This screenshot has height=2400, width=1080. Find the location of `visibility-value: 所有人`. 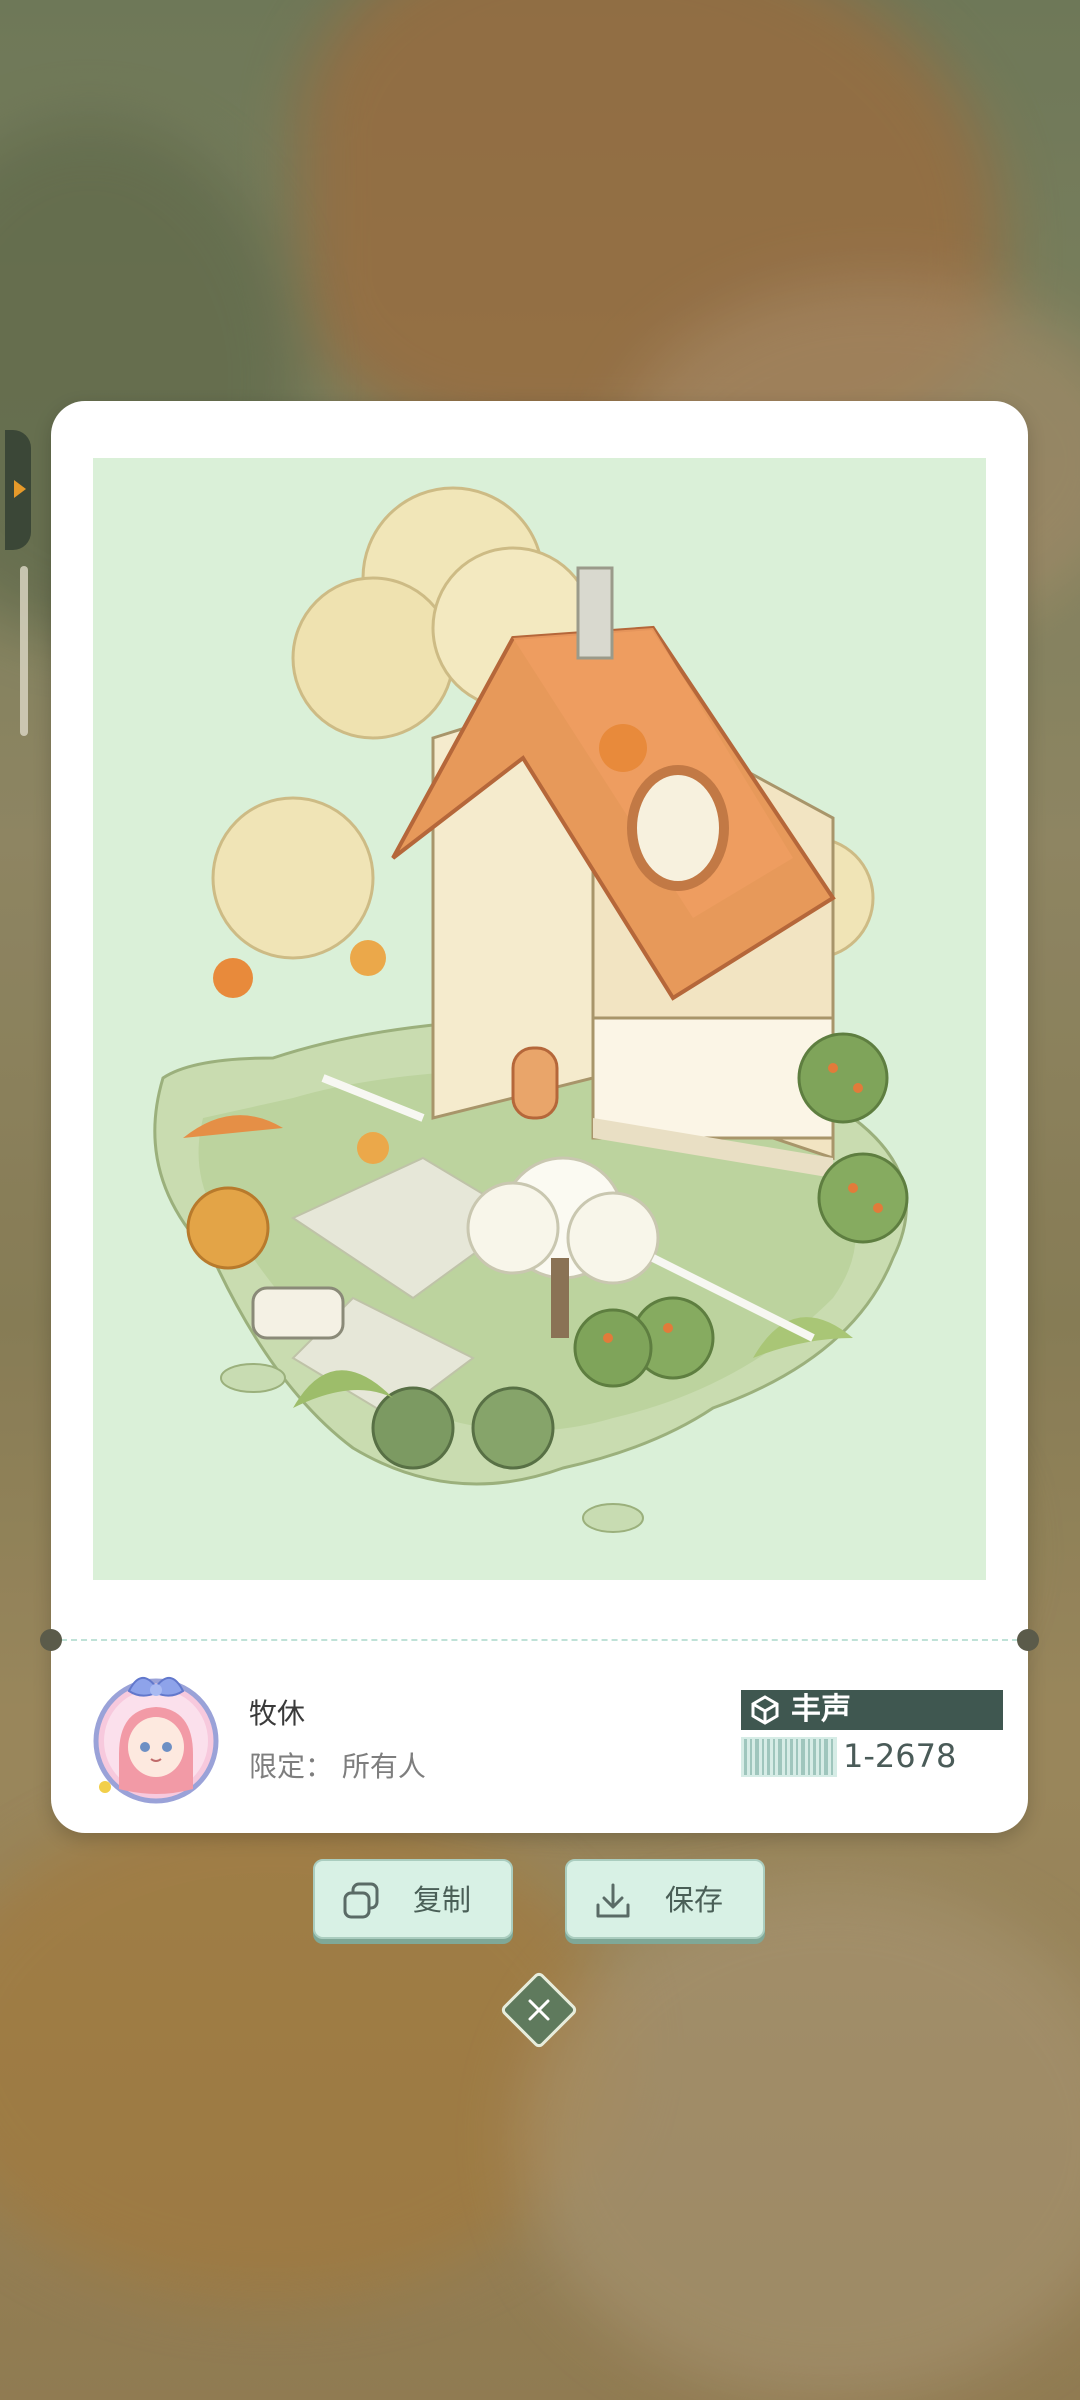

visibility-value: 所有人 is located at coordinates (383, 1766).